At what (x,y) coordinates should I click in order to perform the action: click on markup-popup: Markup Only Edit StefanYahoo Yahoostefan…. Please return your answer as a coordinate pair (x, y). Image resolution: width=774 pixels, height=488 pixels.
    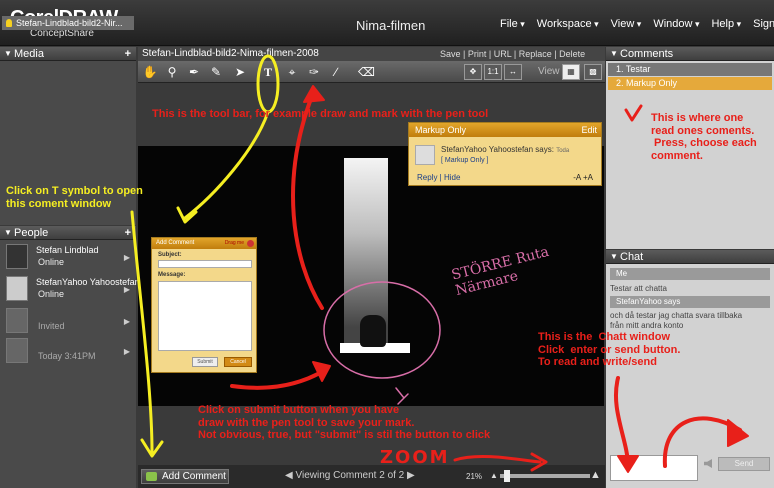
    Looking at the image, I should click on (505, 154).